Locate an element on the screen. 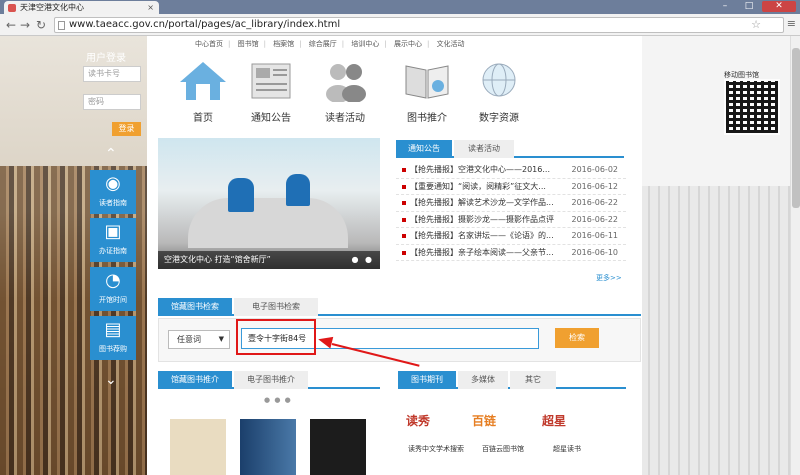  window-titlebar: 天津空港文化中心 × – □ ✕ is located at coordinates (400, 7).